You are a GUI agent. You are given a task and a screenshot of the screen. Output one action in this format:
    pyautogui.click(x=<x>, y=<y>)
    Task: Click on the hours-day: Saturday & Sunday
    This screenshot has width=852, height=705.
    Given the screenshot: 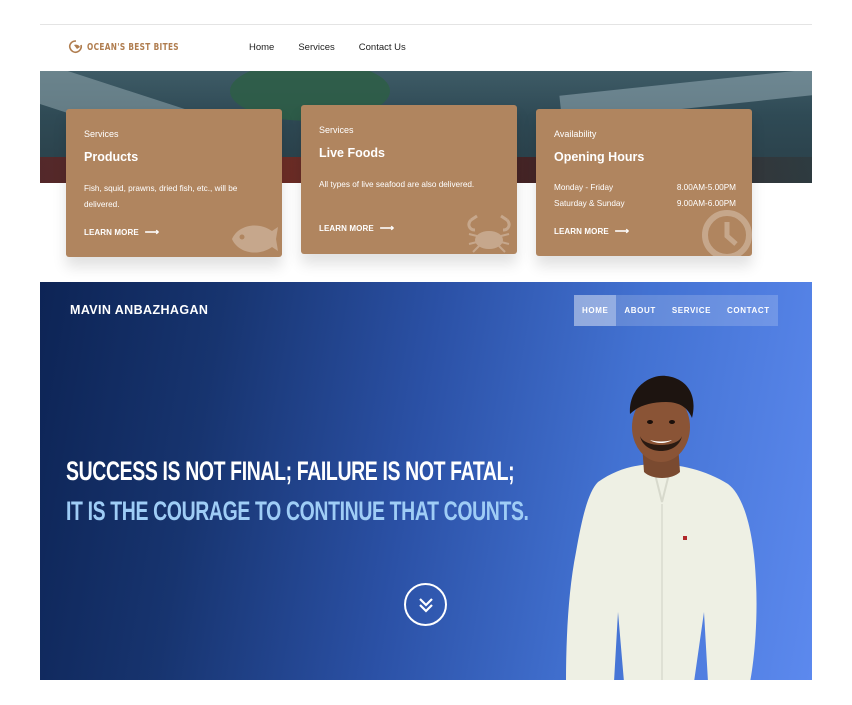 What is the action you would take?
    pyautogui.click(x=589, y=203)
    